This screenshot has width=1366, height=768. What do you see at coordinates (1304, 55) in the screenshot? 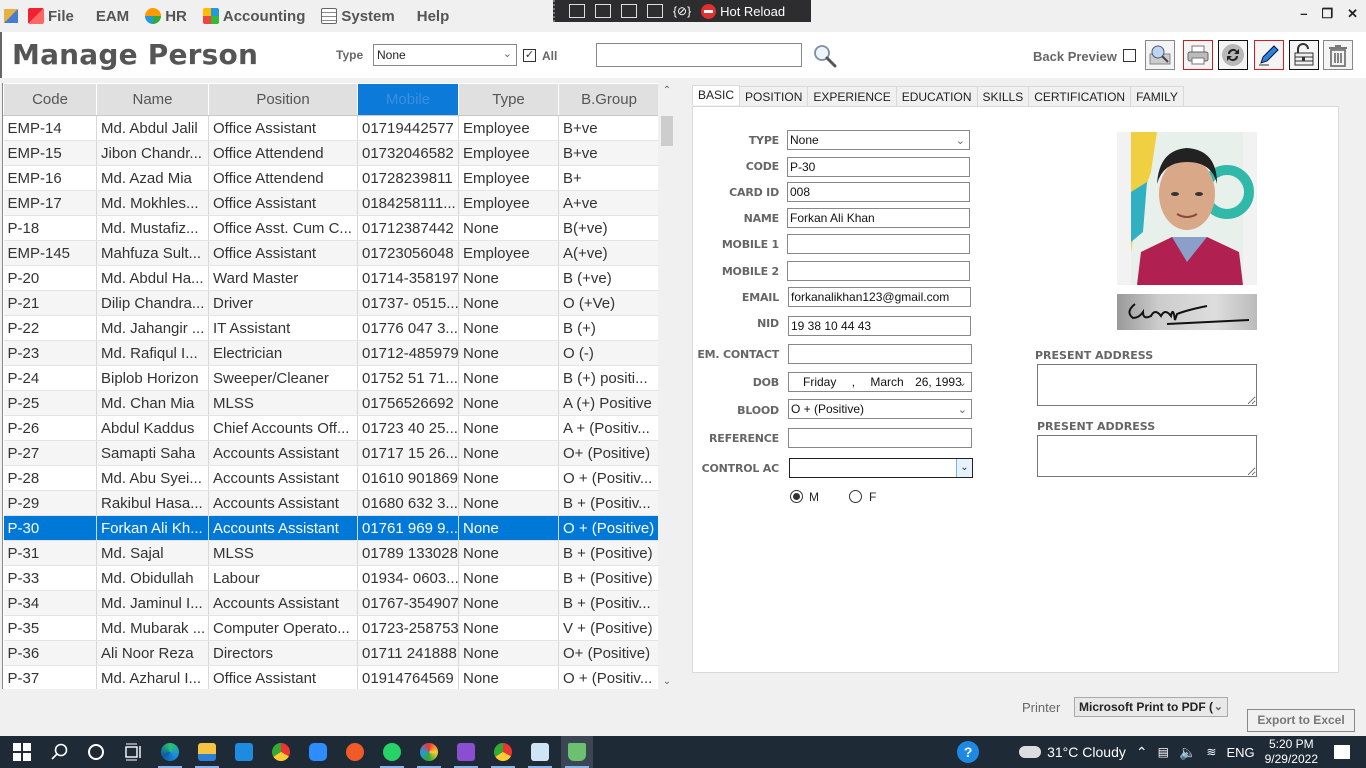
I see `unlock-button` at bounding box center [1304, 55].